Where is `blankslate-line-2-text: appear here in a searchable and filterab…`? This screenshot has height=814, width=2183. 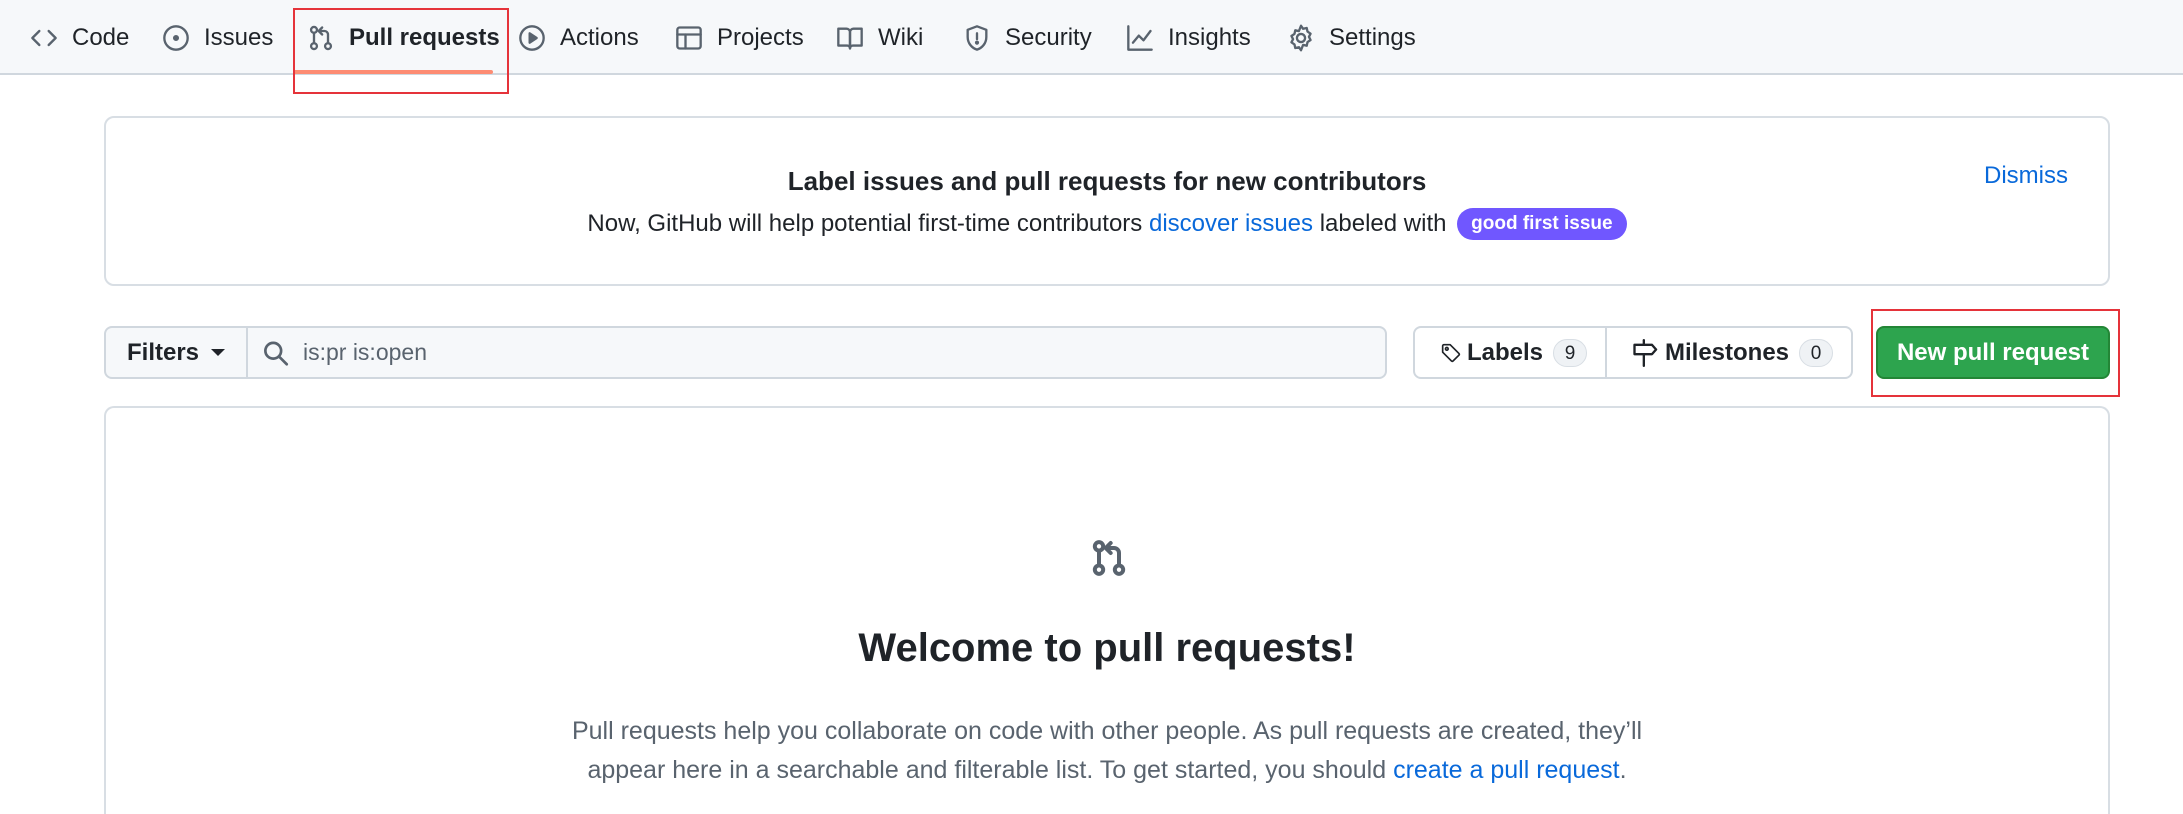
blankslate-line-2-text: appear here in a searchable and filterab… is located at coordinates (987, 770).